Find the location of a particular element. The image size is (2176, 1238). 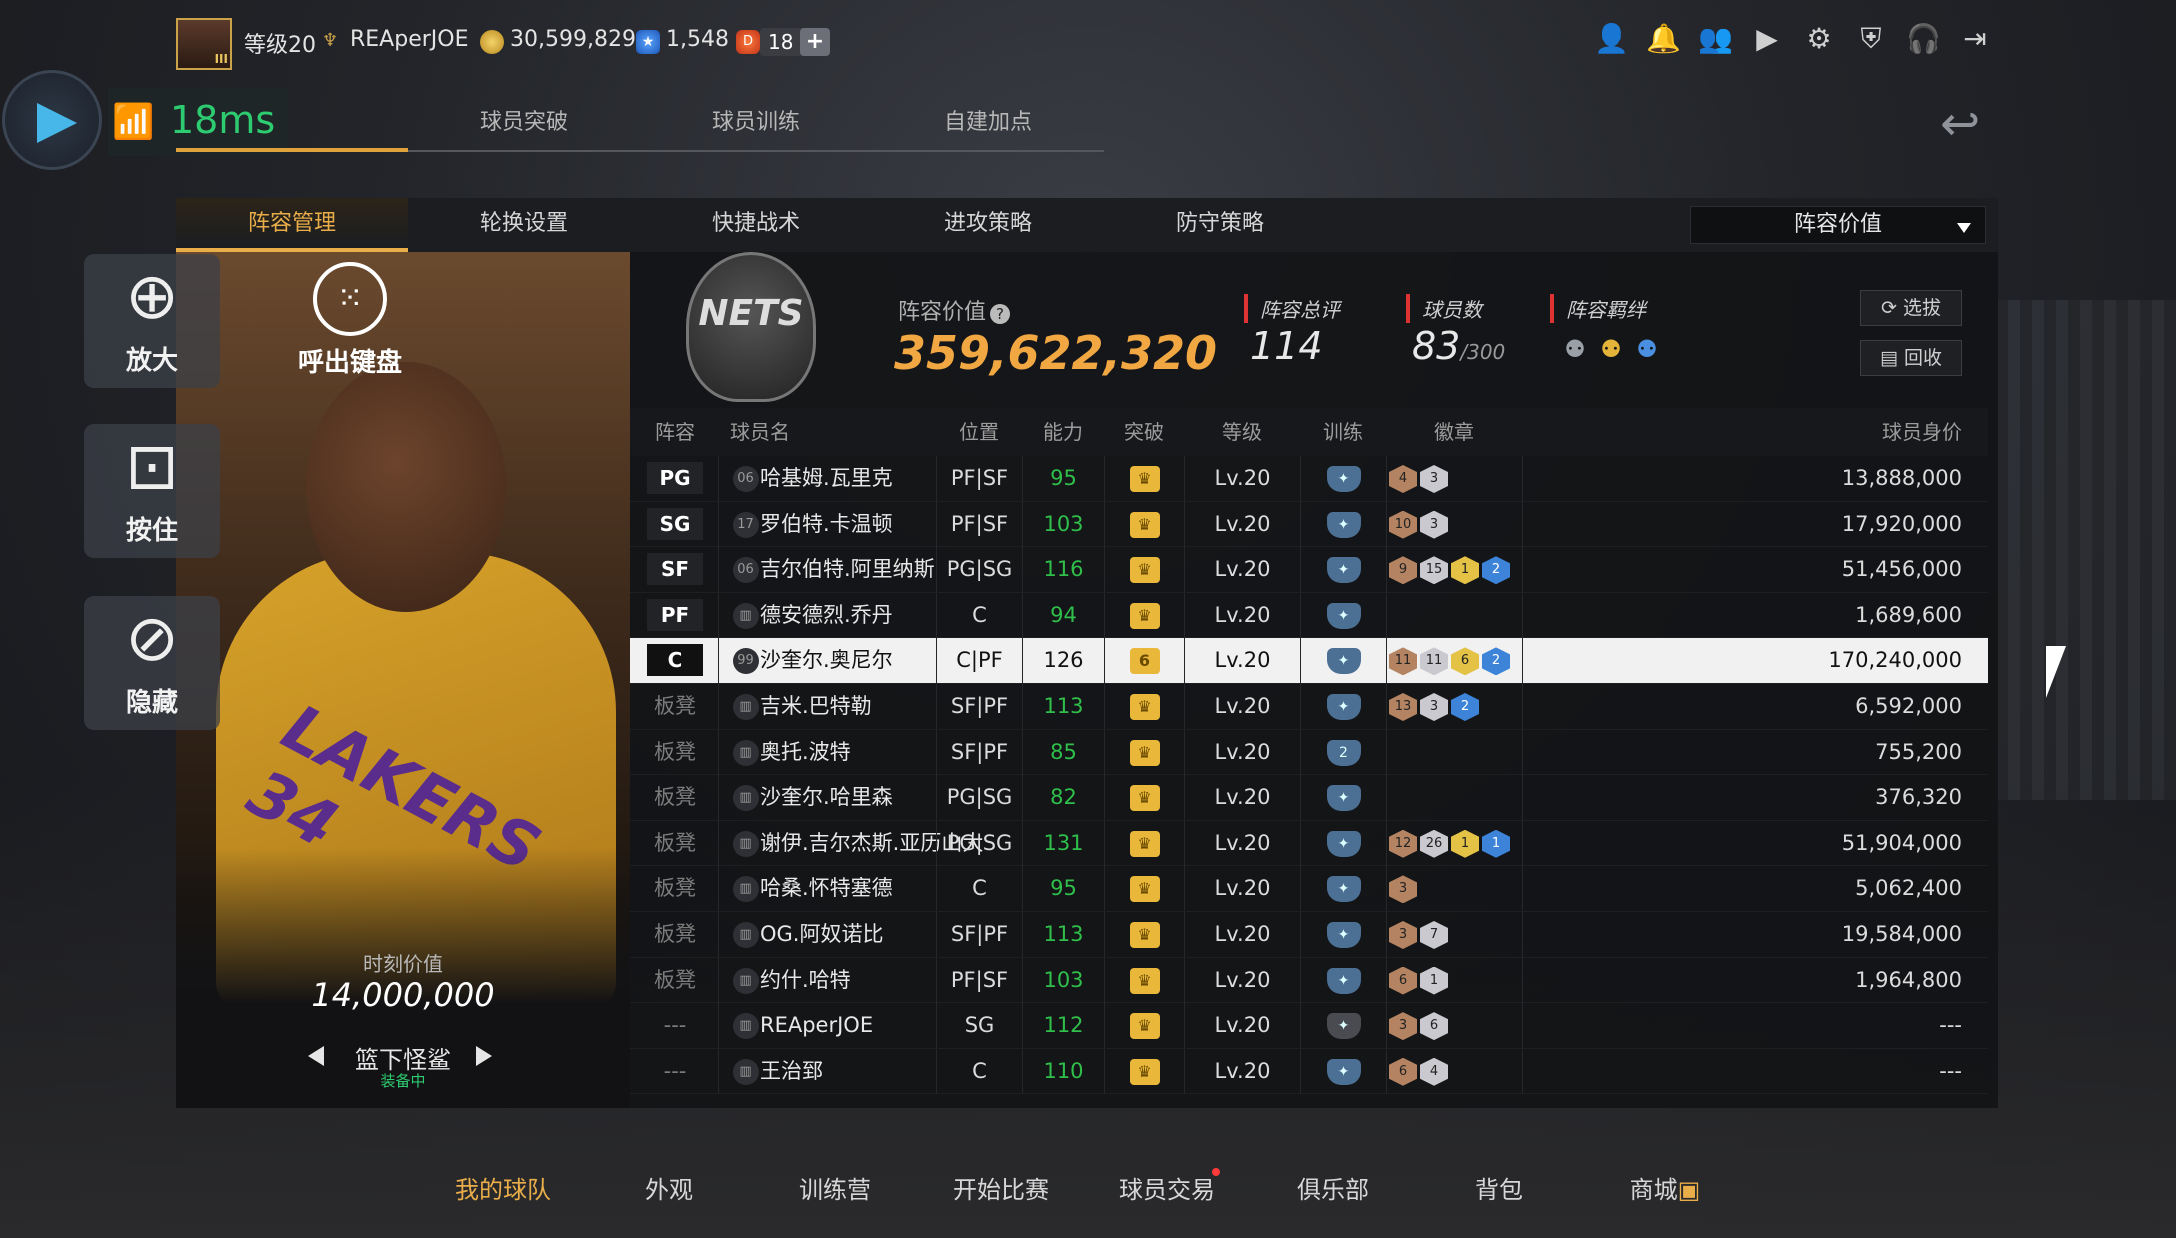

tab-lineup: 阵容管理 is located at coordinates (292, 225).